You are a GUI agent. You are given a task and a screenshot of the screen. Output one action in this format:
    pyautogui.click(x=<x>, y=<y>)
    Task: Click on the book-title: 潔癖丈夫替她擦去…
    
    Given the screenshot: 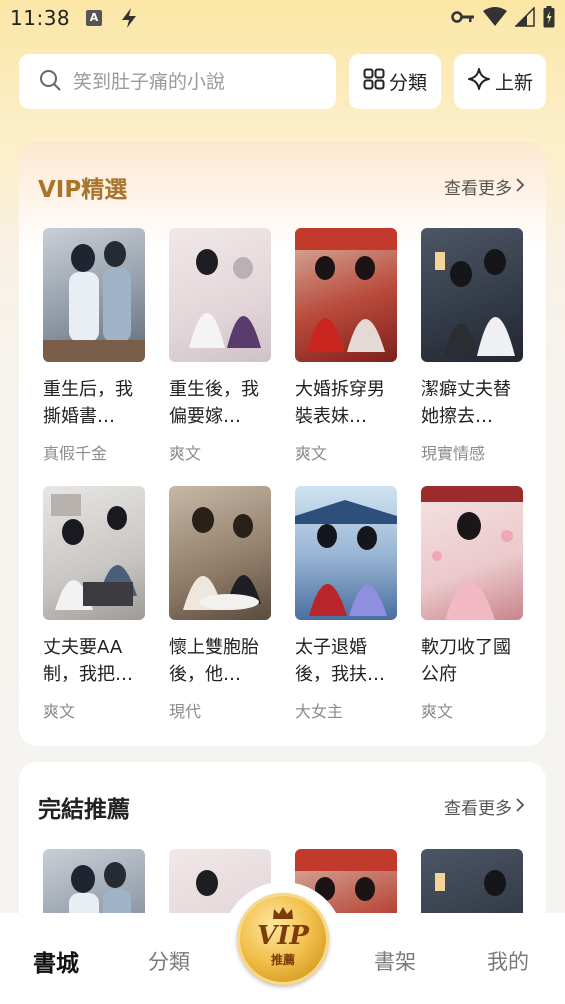 What is the action you would take?
    pyautogui.click(x=466, y=403)
    